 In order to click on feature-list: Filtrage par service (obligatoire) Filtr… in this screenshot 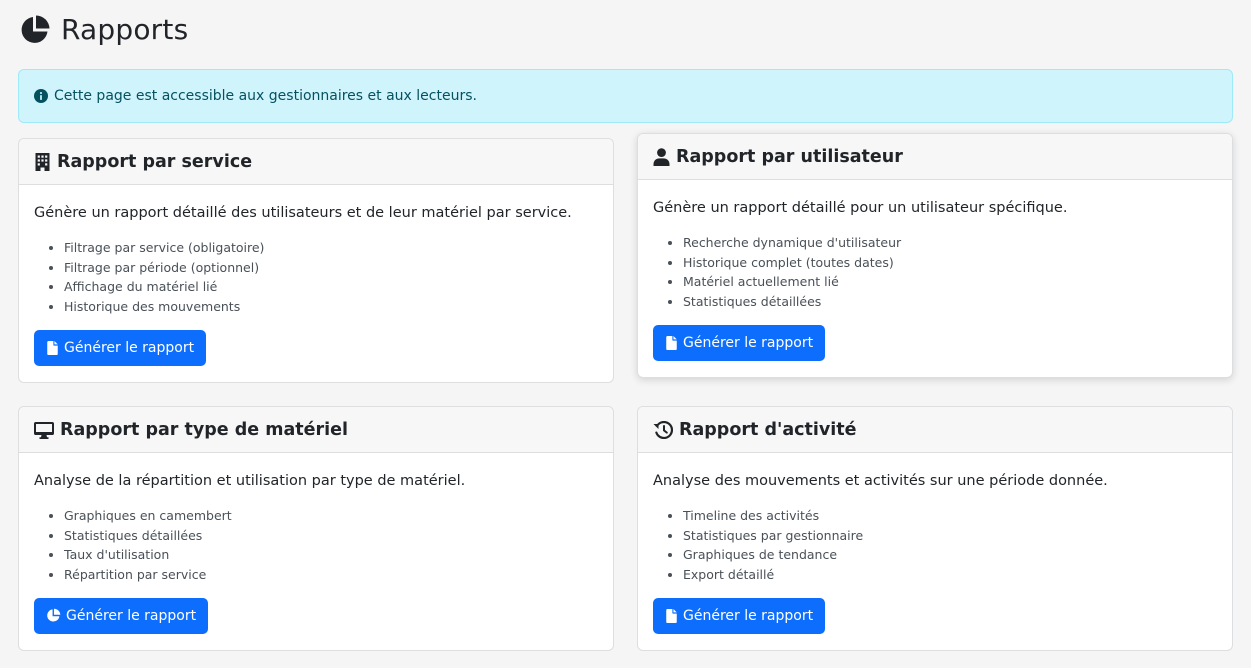, I will do `click(316, 277)`.